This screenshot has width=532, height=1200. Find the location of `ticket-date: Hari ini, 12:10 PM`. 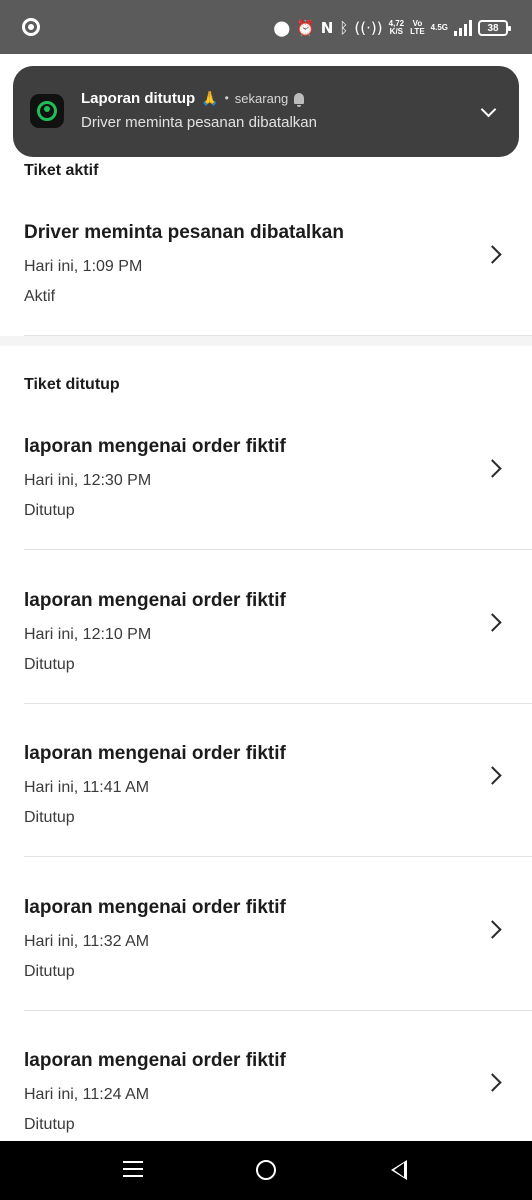

ticket-date: Hari ini, 12:10 PM is located at coordinates (88, 634).